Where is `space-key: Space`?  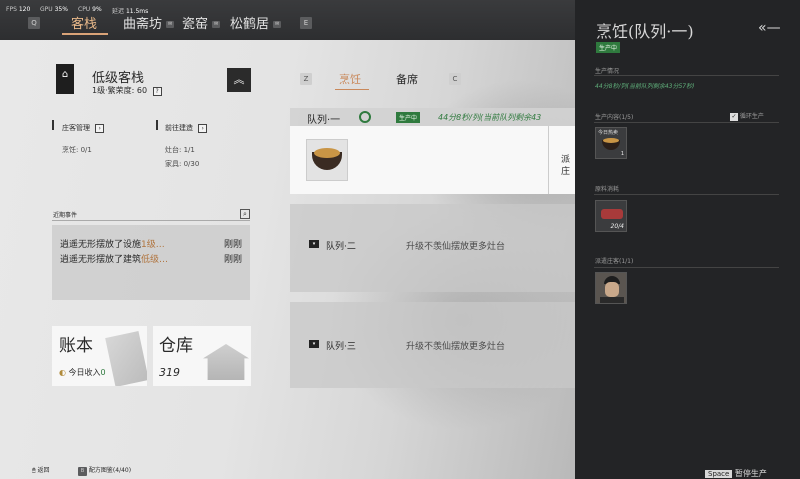 space-key: Space is located at coordinates (719, 474).